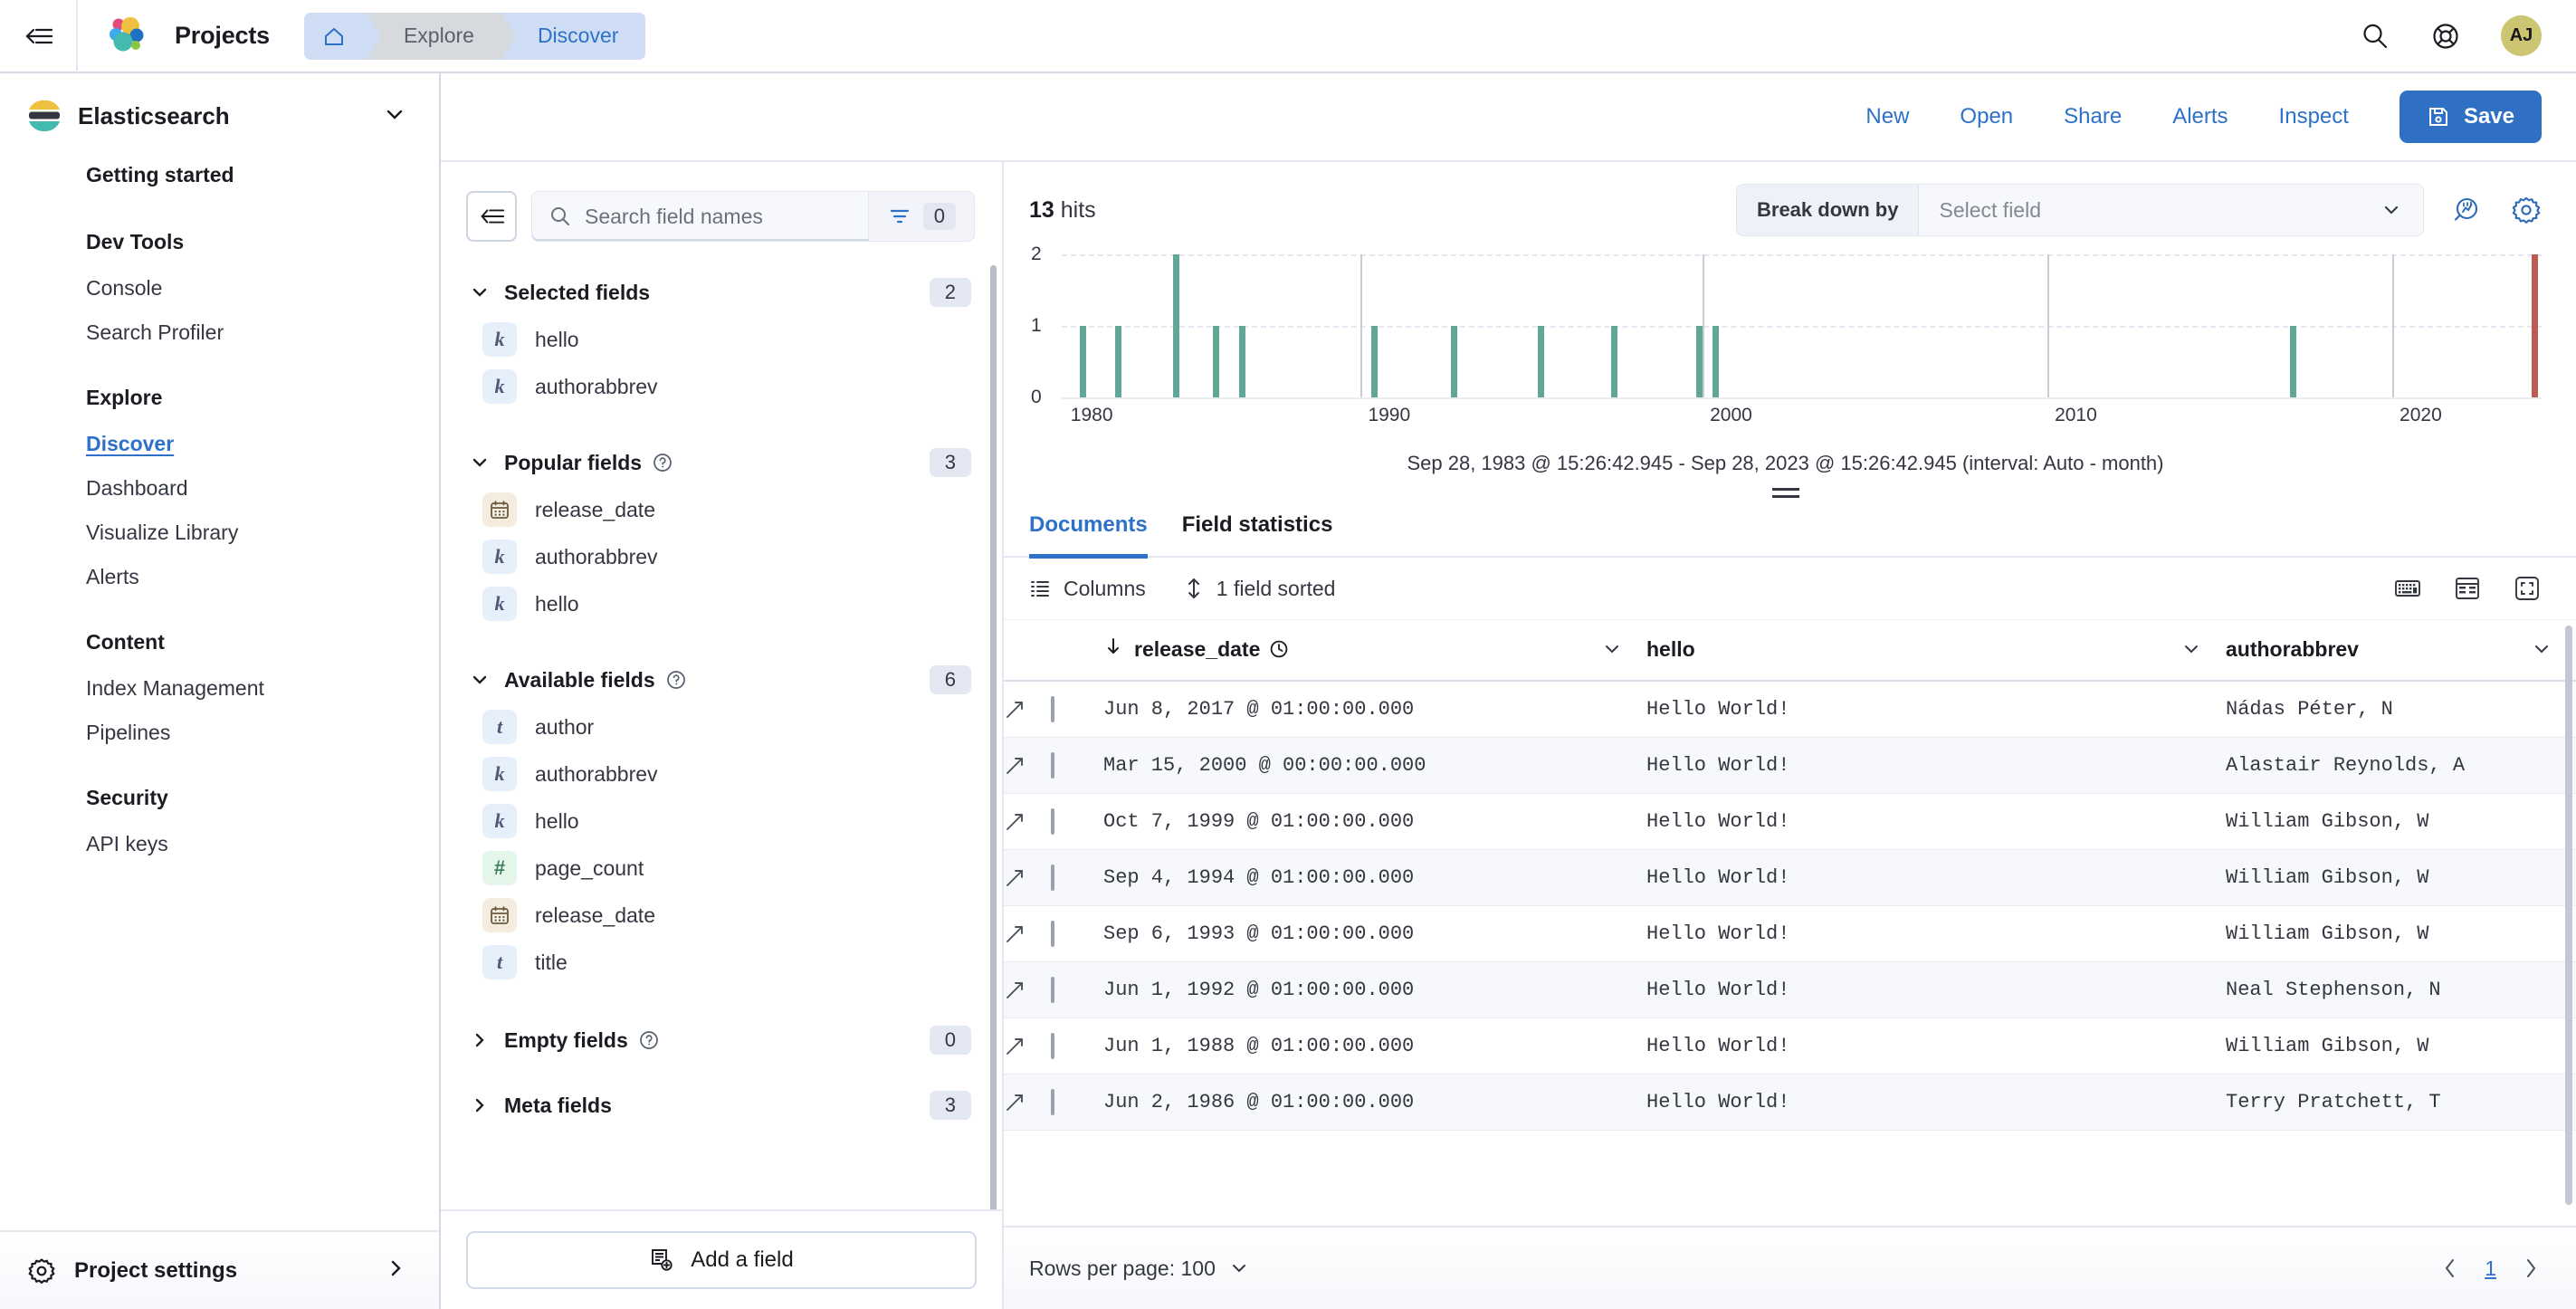  Describe the element at coordinates (2526, 210) in the screenshot. I see `gear-icon` at that location.